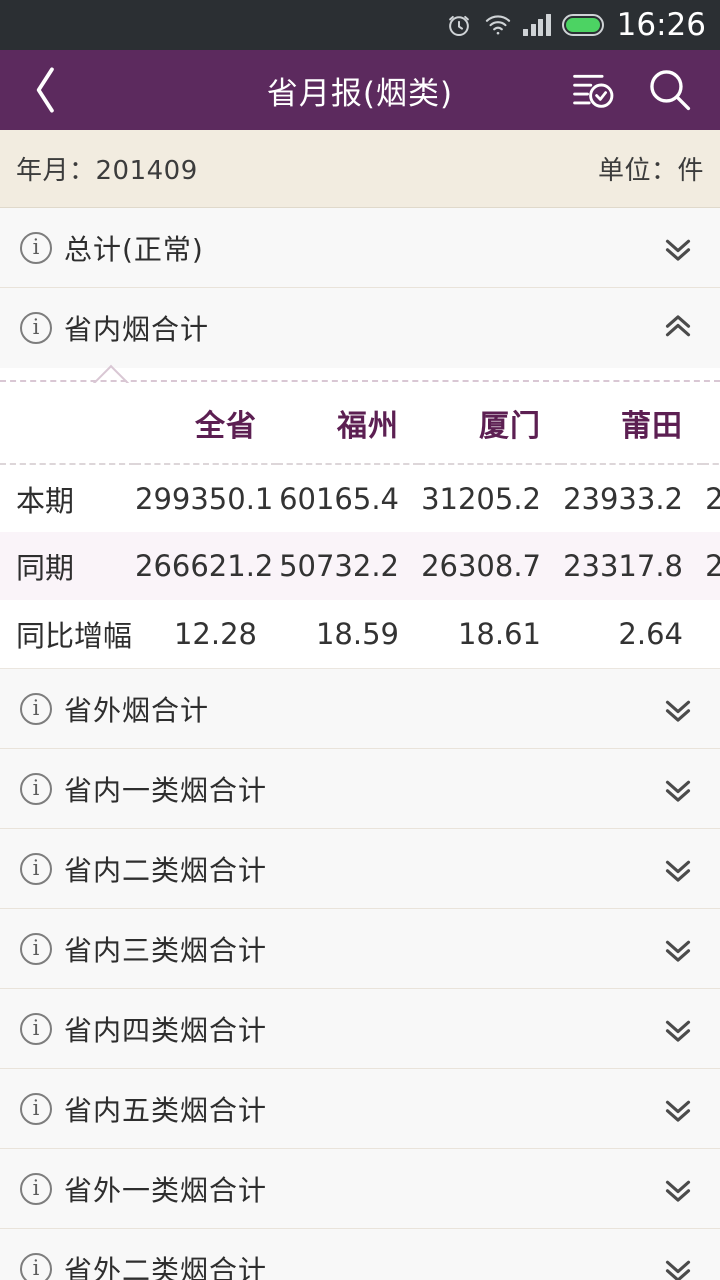  I want to click on accordion-row-province-outer: i 省外烟合计, so click(360, 709).